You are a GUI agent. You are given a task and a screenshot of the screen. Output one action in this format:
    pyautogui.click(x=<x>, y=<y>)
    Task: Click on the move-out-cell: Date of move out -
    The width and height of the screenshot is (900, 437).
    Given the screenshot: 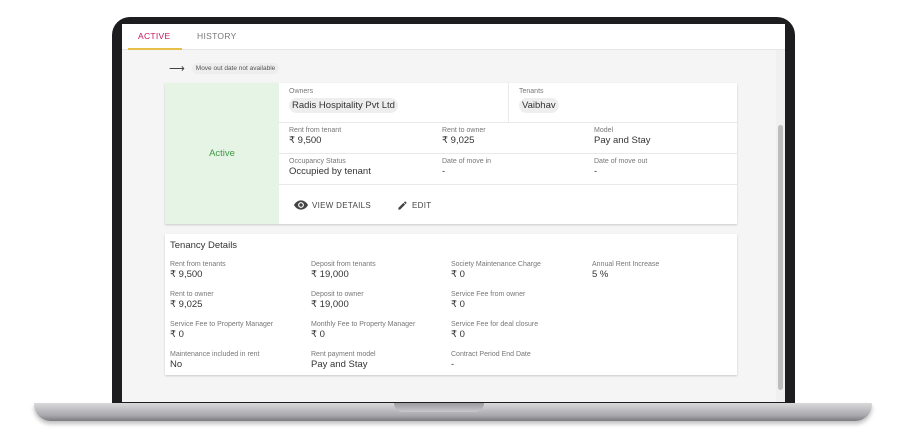 What is the action you would take?
    pyautogui.click(x=620, y=167)
    